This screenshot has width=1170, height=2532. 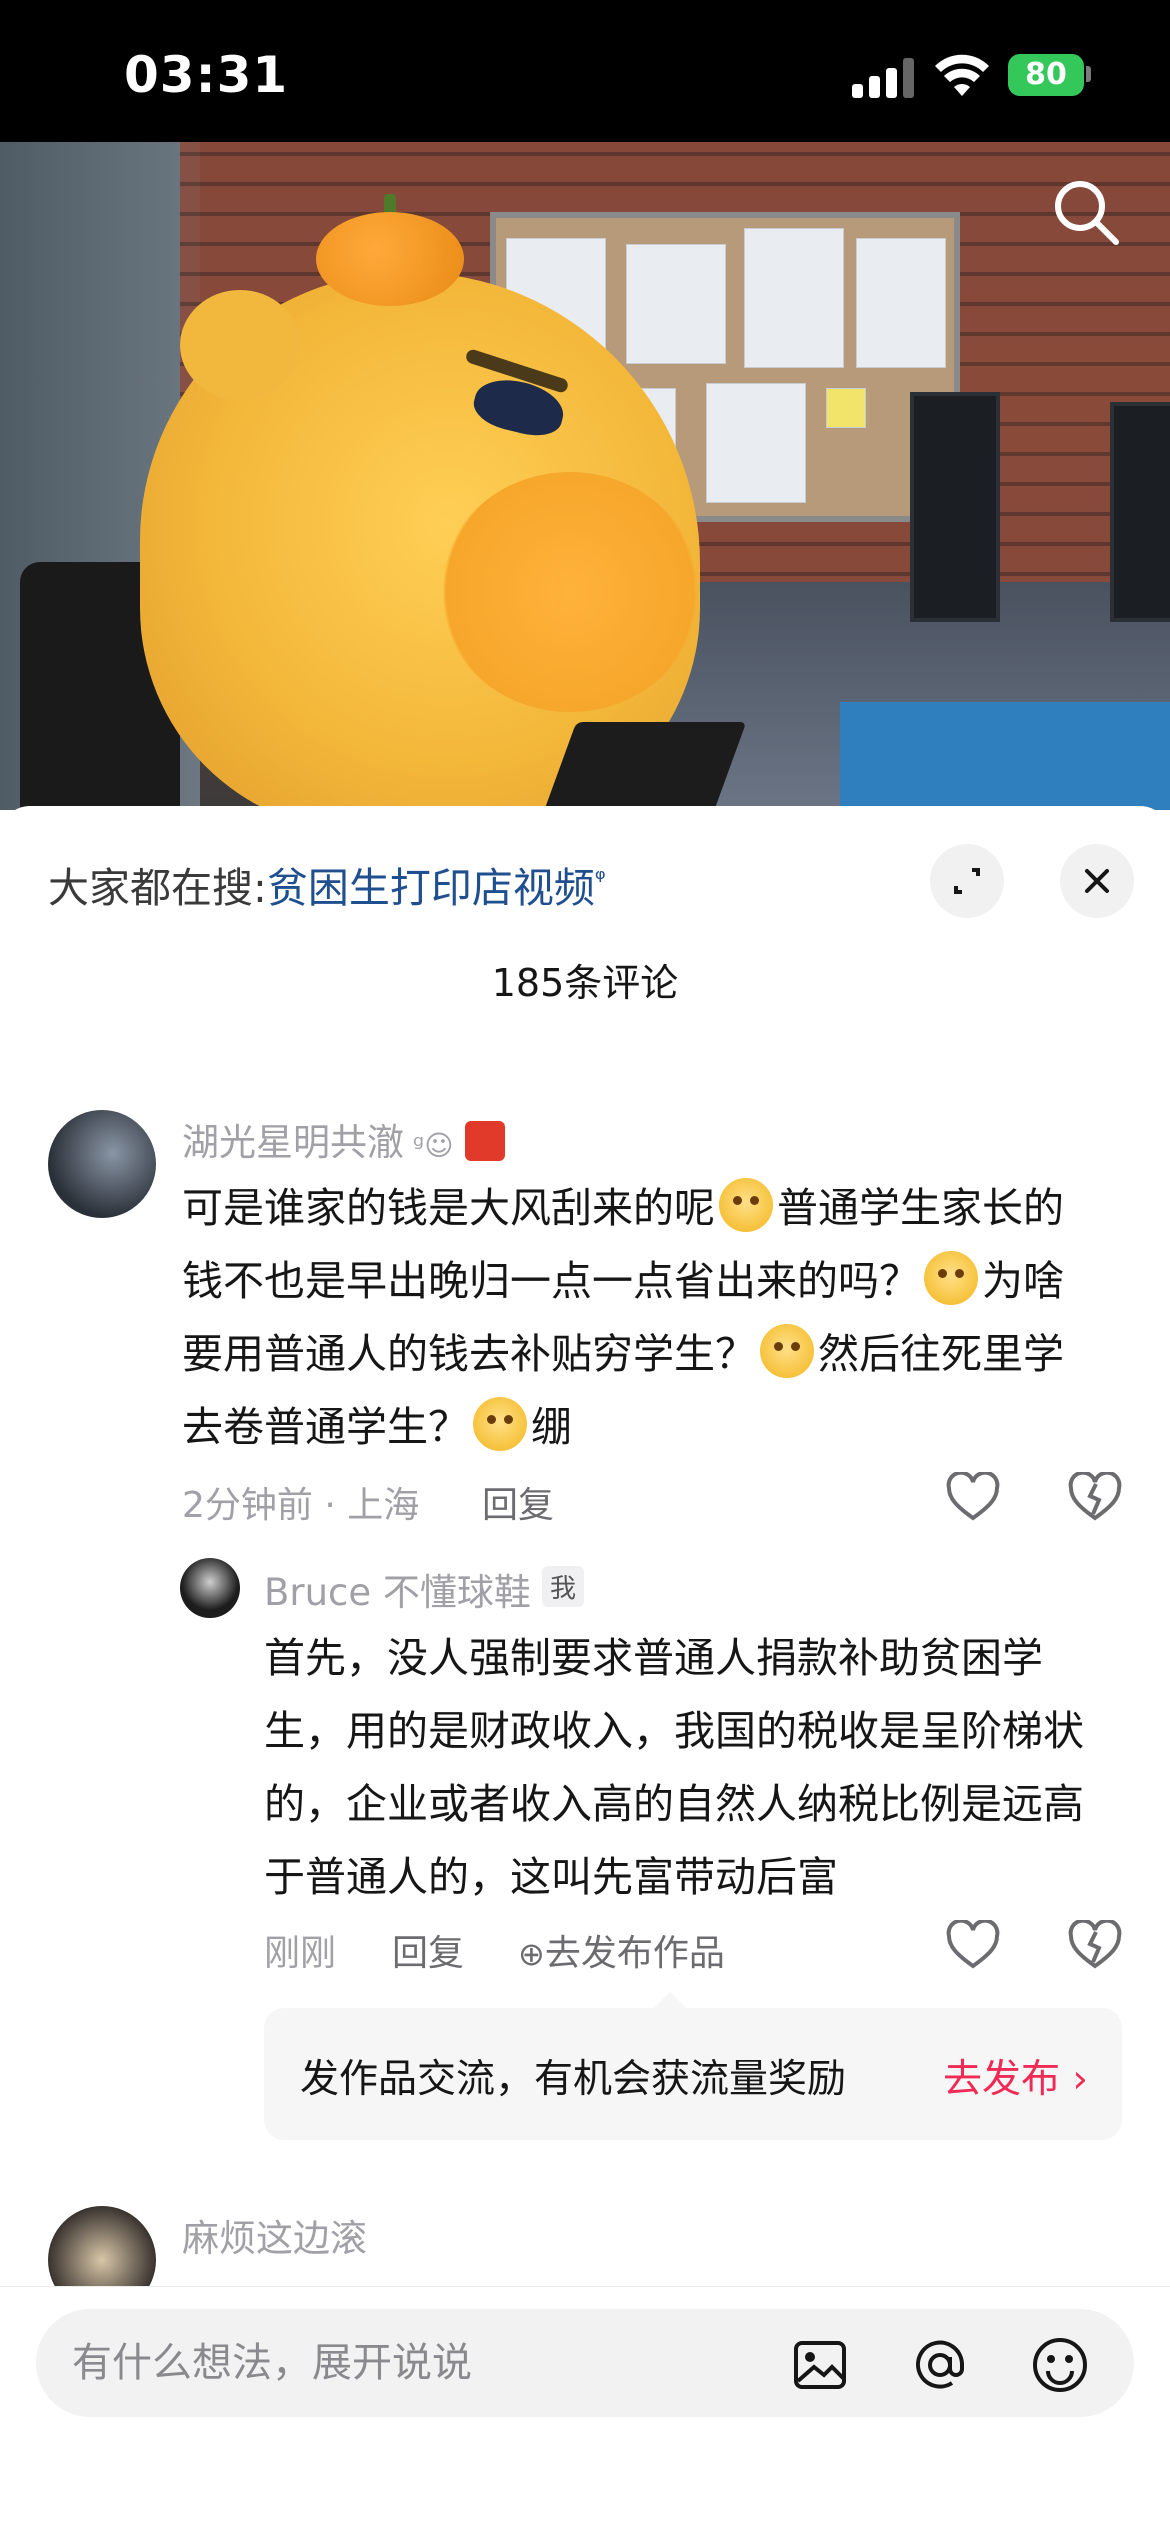 I want to click on close-icon, so click(x=1097, y=881).